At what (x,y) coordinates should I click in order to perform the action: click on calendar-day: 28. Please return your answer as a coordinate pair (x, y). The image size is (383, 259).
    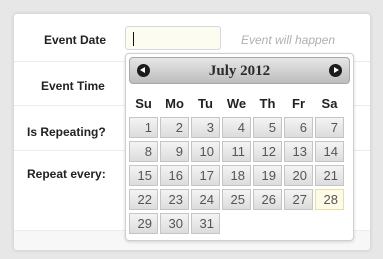
    Looking at the image, I should click on (329, 199).